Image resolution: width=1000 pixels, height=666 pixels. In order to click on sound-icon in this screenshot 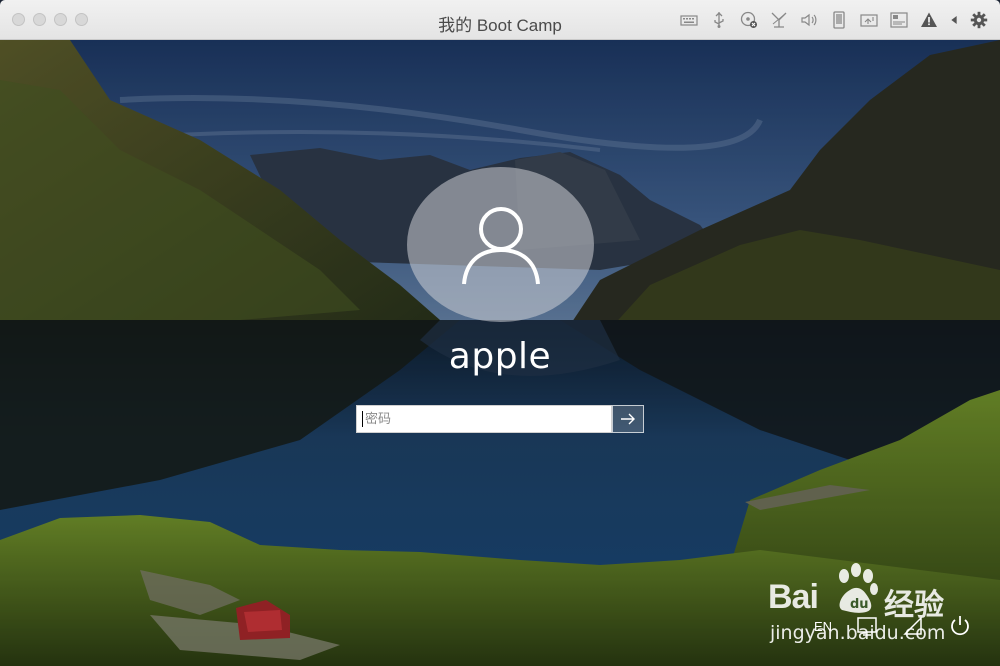, I will do `click(809, 20)`.